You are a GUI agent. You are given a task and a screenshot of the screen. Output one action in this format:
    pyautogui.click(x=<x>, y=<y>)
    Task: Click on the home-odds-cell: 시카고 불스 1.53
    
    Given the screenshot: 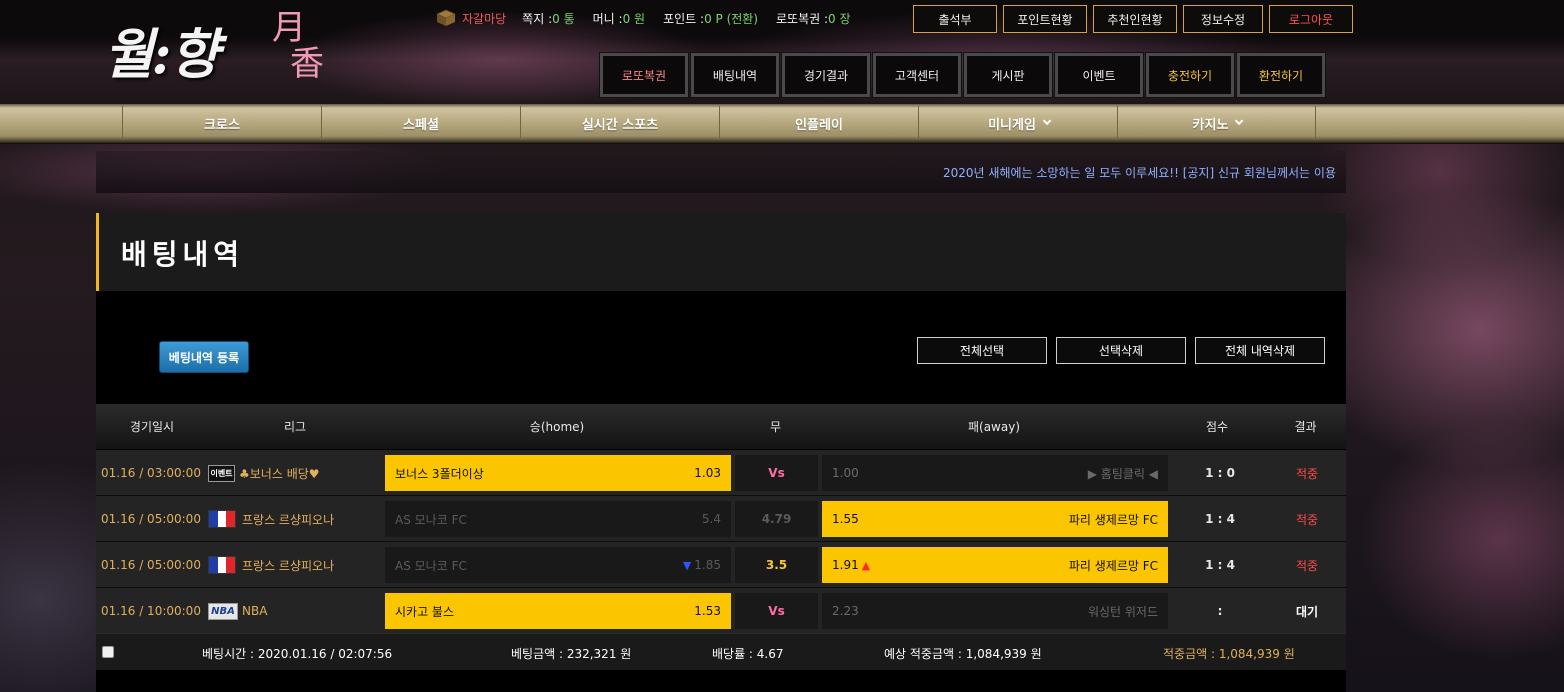 What is the action you would take?
    pyautogui.click(x=558, y=611)
    